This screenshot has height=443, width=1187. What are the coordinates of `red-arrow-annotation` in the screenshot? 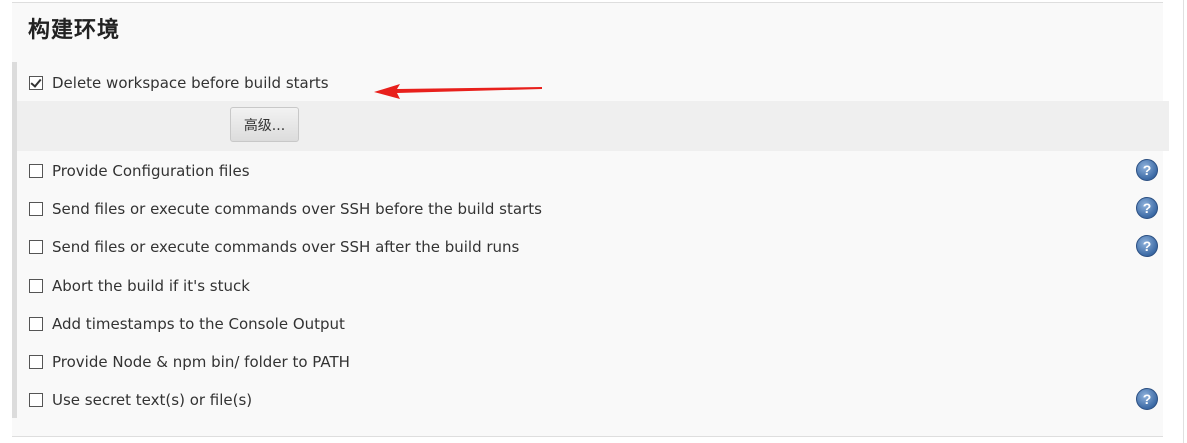 It's located at (458, 91).